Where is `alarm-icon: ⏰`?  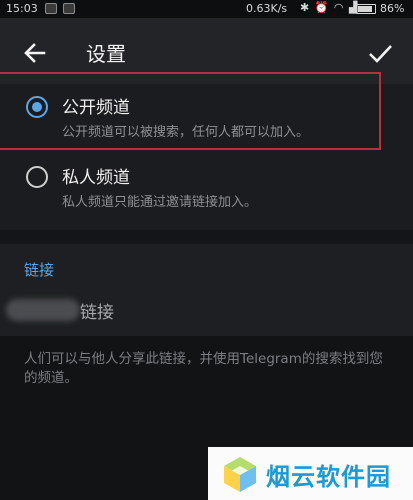 alarm-icon: ⏰ is located at coordinates (322, 7).